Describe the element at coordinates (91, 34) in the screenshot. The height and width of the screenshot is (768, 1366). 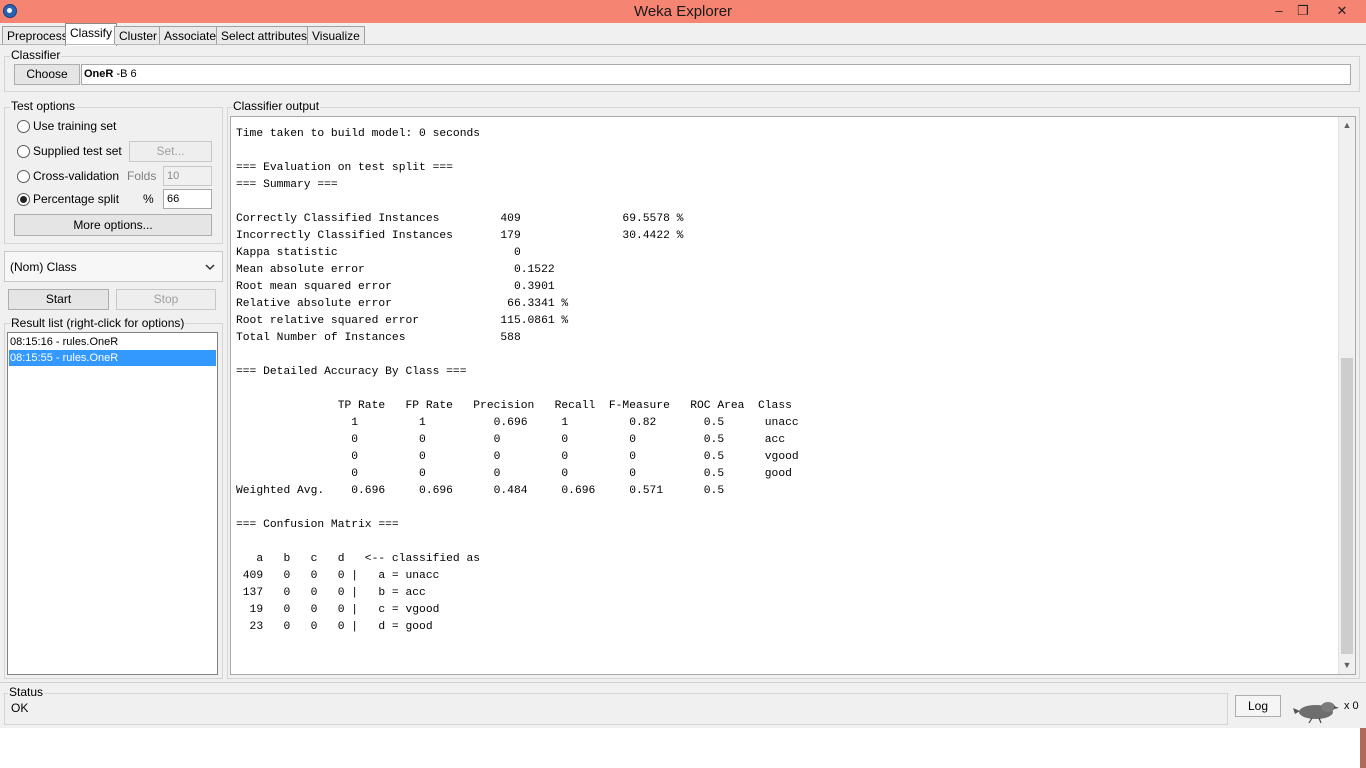
I see `tab-classify: Classify` at that location.